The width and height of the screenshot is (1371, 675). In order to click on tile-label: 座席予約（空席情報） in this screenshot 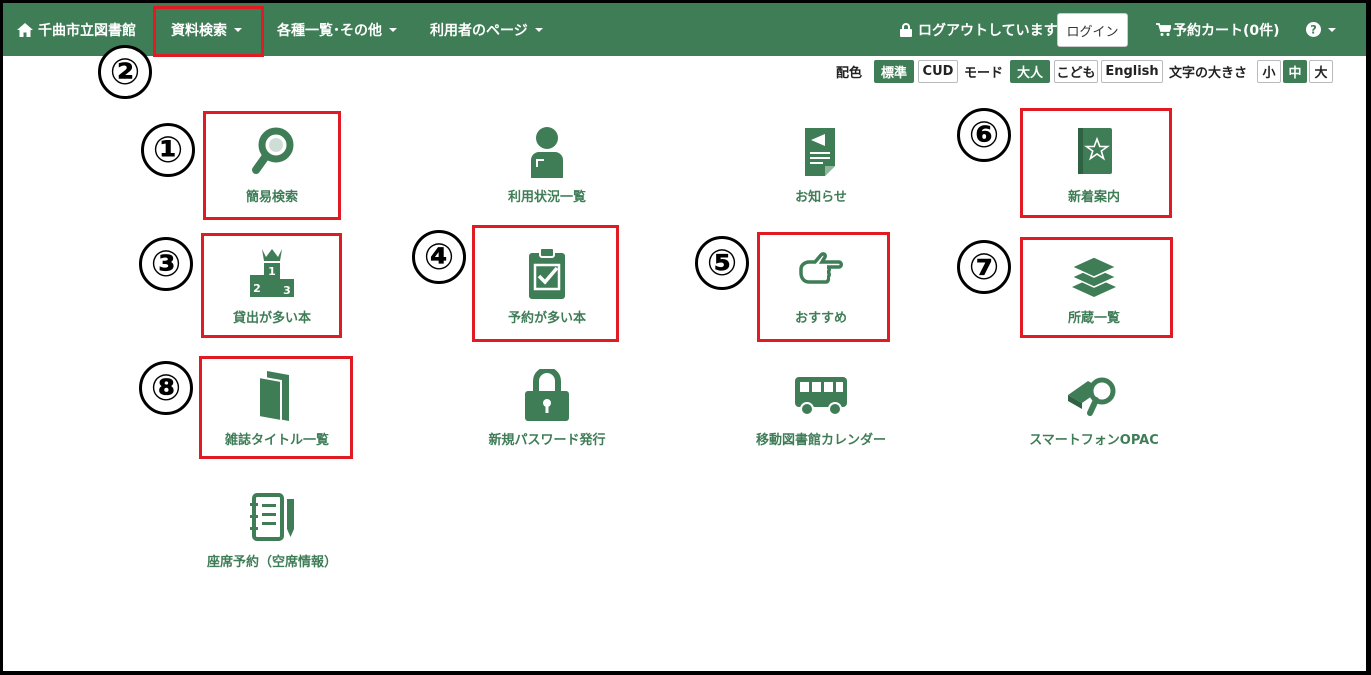, I will do `click(271, 562)`.